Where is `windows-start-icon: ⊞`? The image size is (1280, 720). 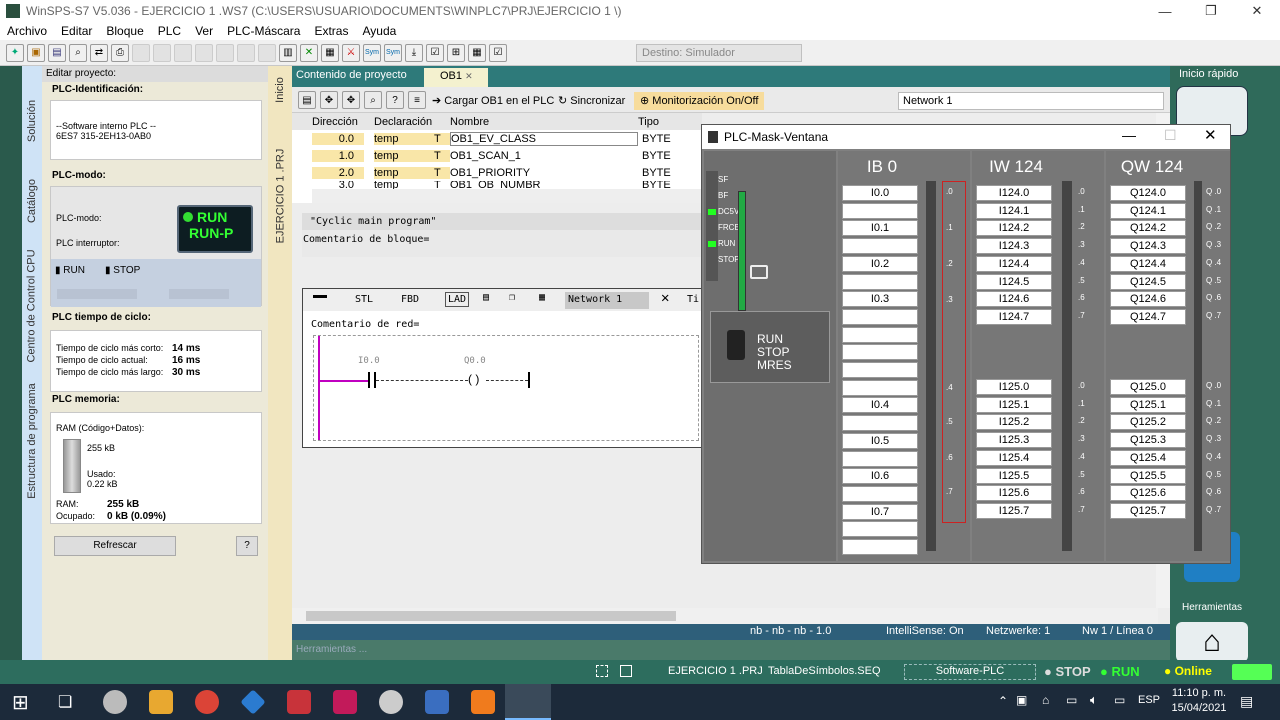 windows-start-icon: ⊞ is located at coordinates (20, 702).